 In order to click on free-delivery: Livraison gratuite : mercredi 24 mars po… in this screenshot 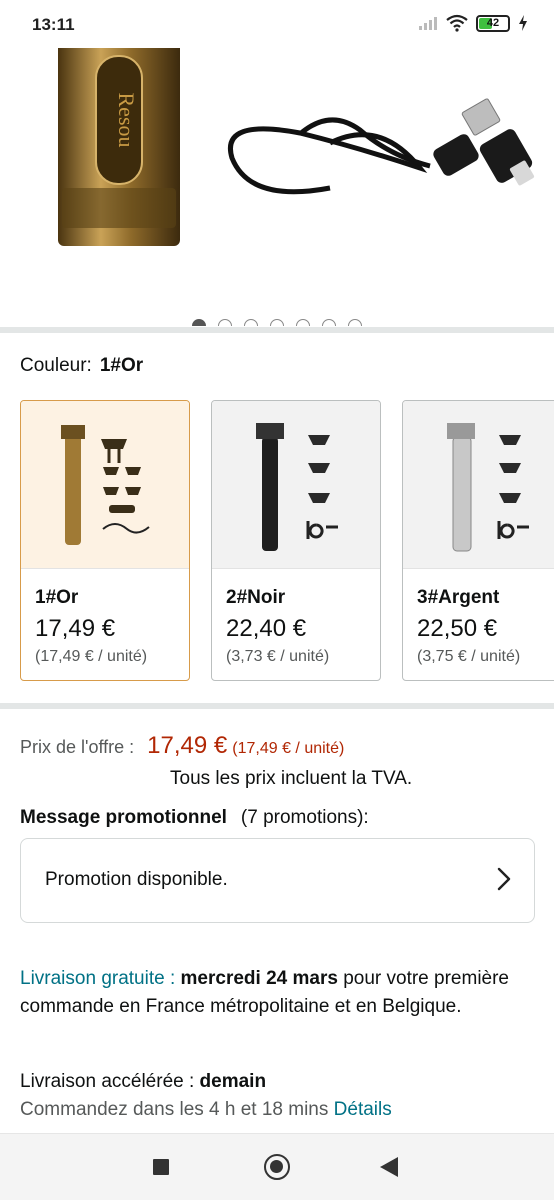, I will do `click(275, 993)`.